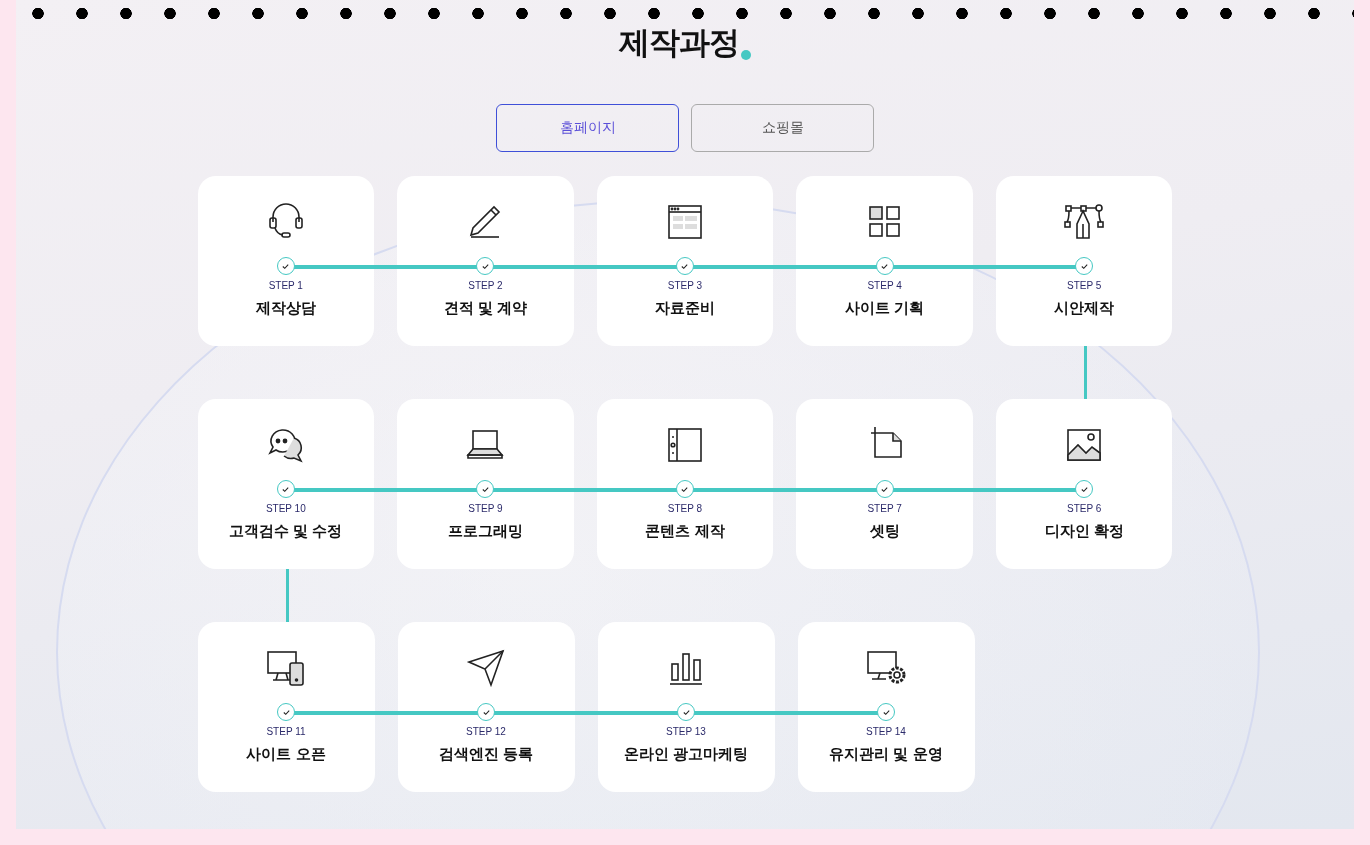 Image resolution: width=1370 pixels, height=845 pixels. Describe the element at coordinates (485, 531) in the screenshot. I see `step-name: 프로그래밍` at that location.